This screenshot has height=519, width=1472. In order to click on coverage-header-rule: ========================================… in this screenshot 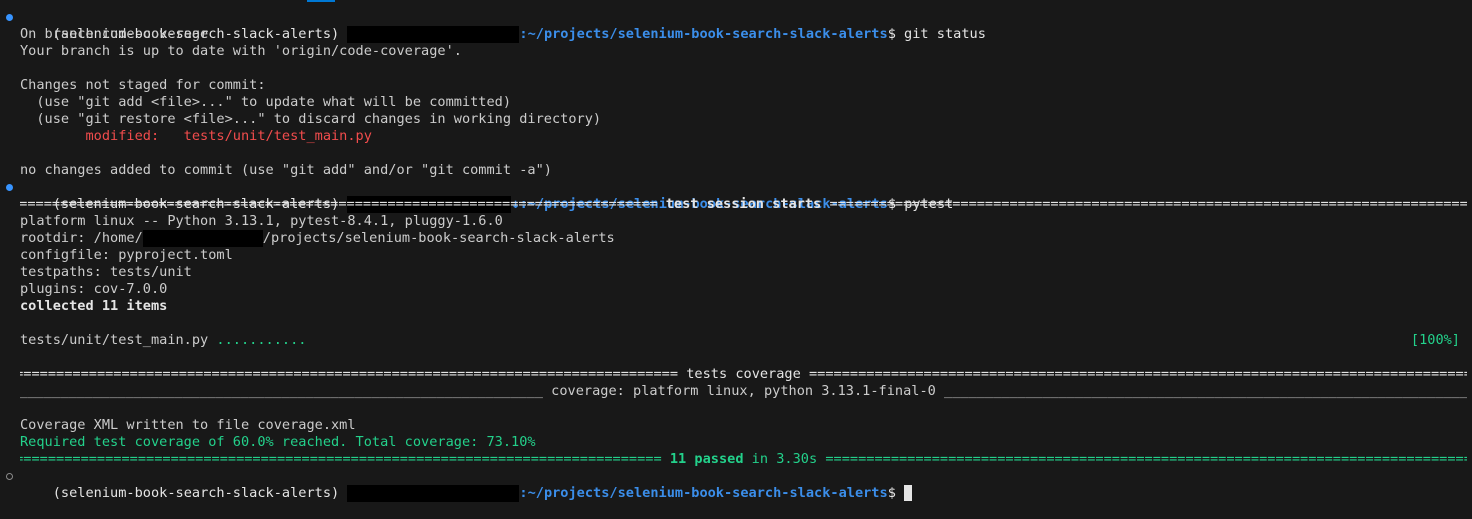, I will do `click(744, 374)`.